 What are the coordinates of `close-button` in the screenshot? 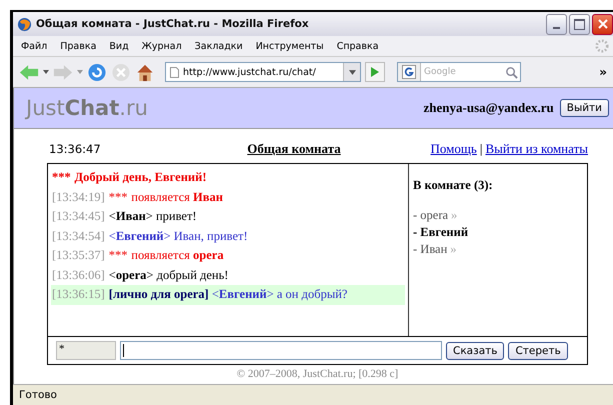 It's located at (602, 24).